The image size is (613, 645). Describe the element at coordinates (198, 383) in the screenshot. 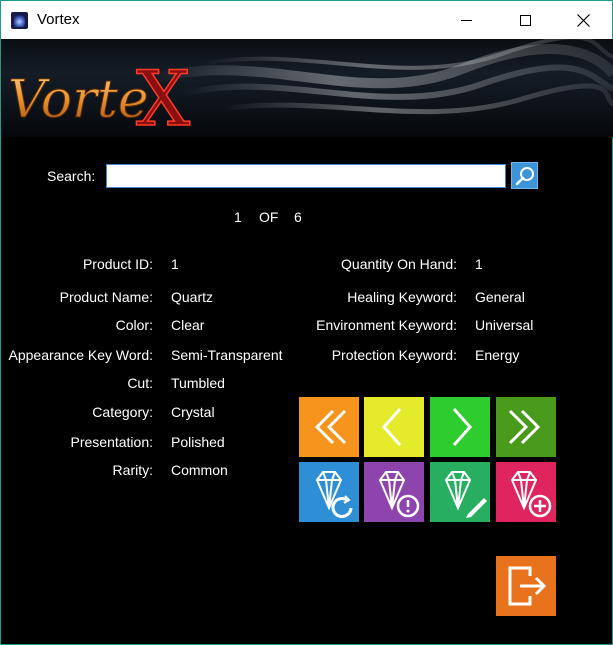

I see `cut-value: Tumbled` at that location.